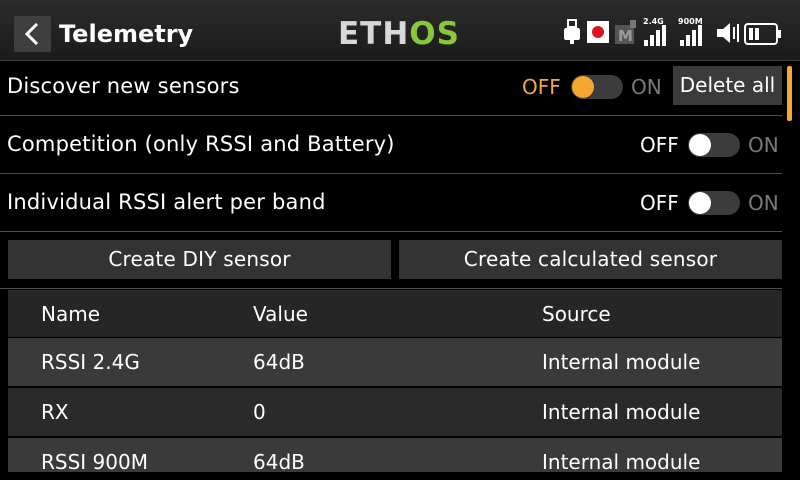  What do you see at coordinates (399, 34) in the screenshot?
I see `ethos-logo: ETHOS` at bounding box center [399, 34].